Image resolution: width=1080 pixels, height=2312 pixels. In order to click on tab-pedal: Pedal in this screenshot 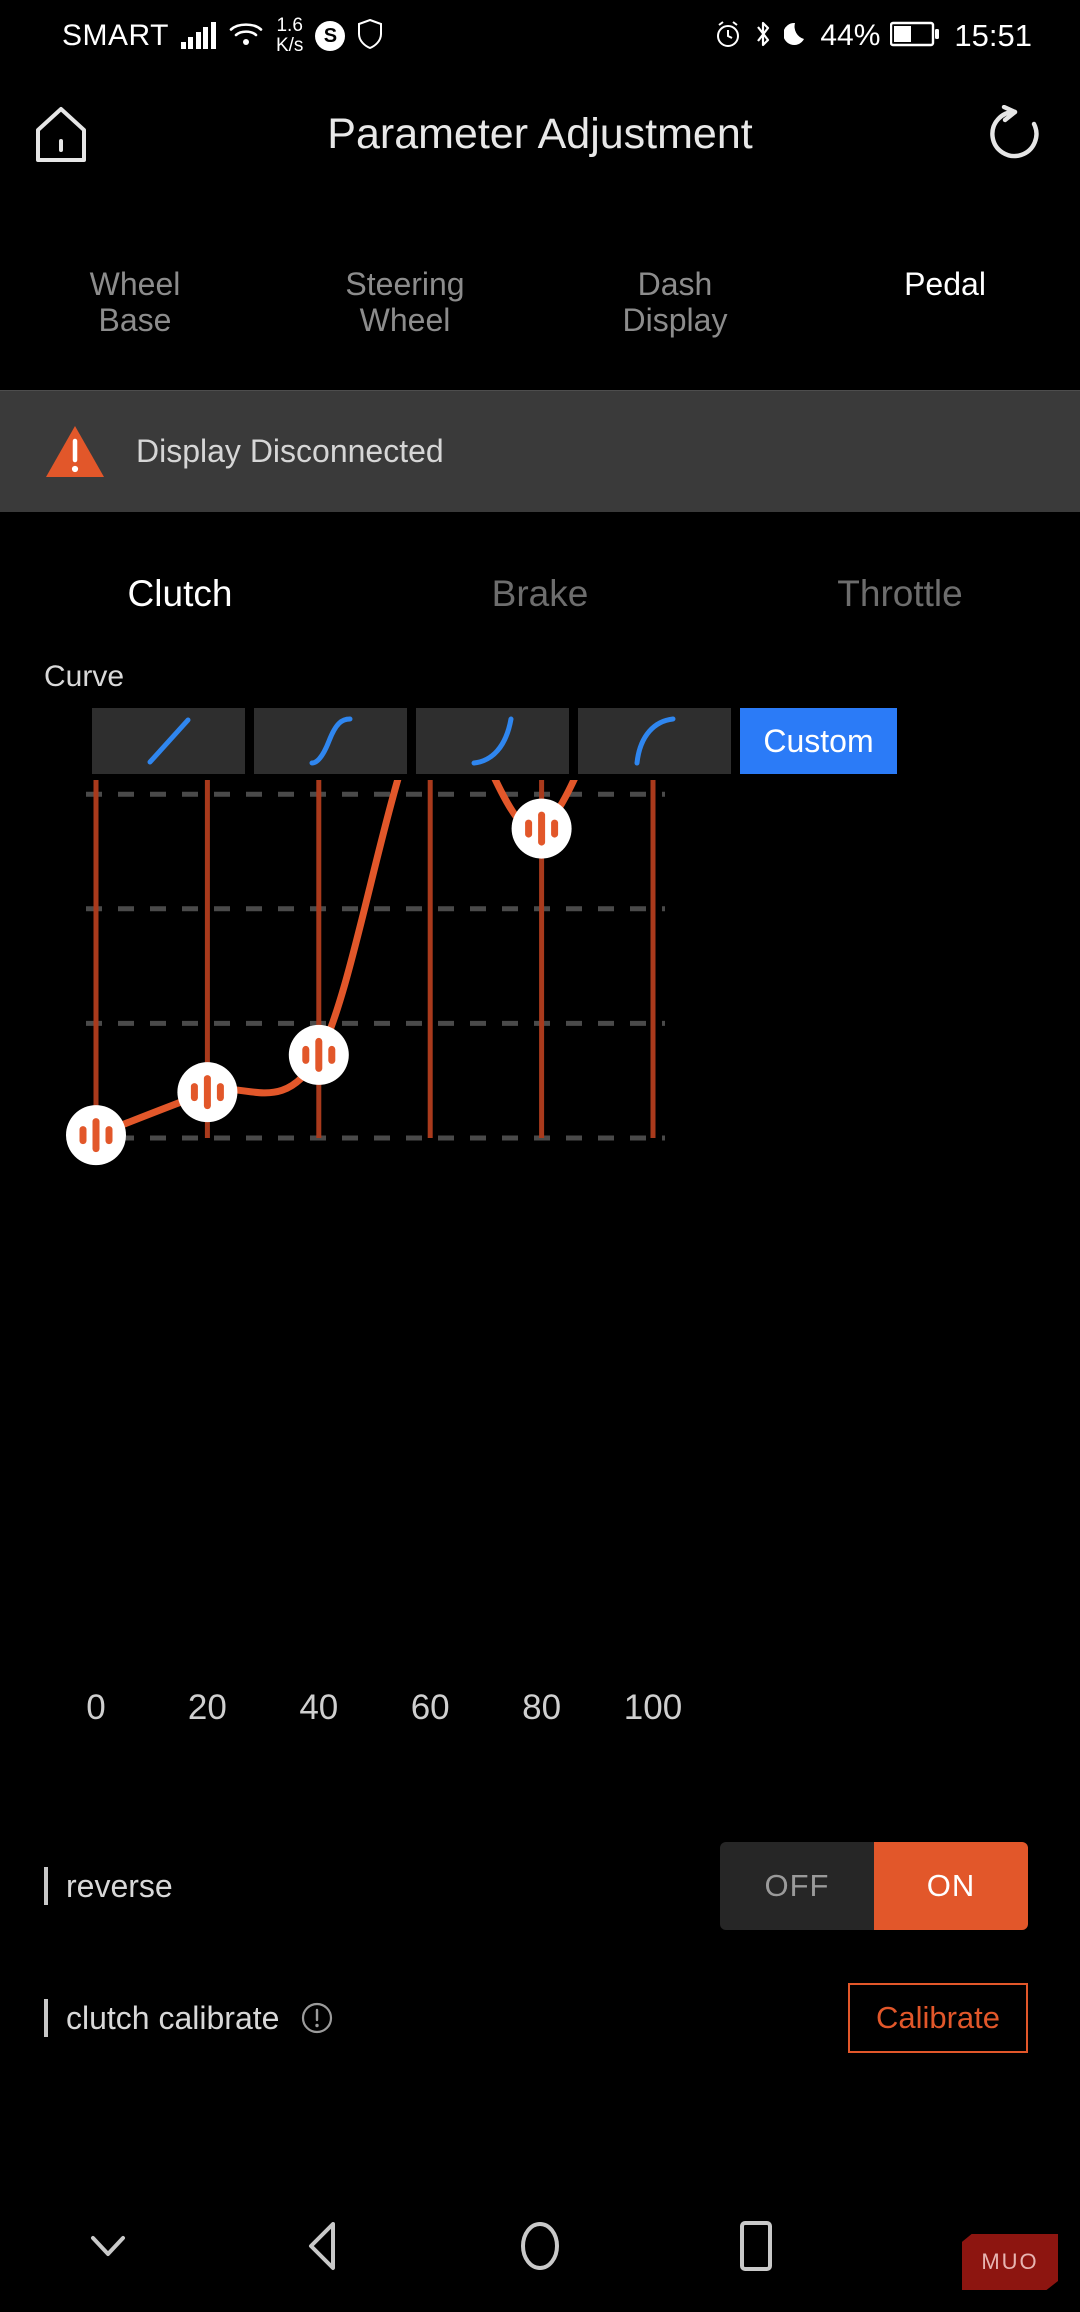, I will do `click(945, 277)`.